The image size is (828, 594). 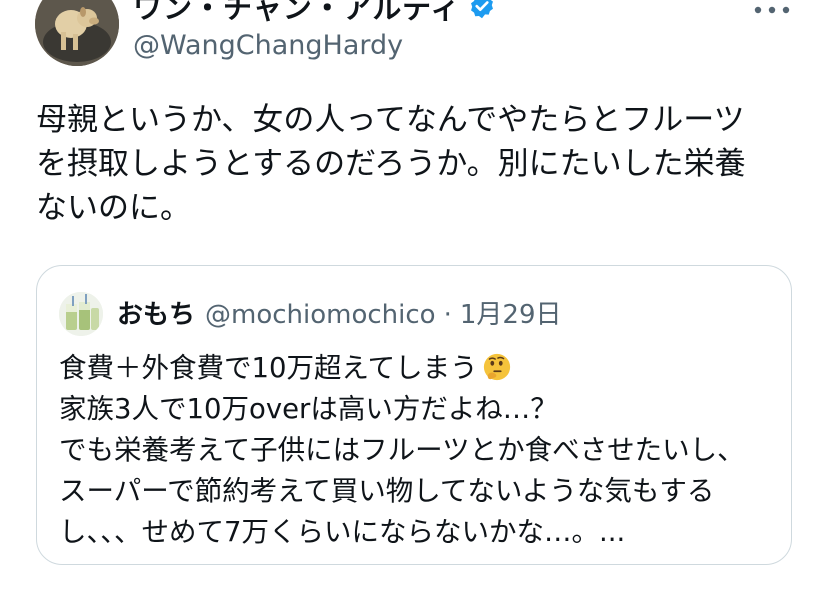 What do you see at coordinates (320, 315) in the screenshot?
I see `quoted-handle: @mochiomochico` at bounding box center [320, 315].